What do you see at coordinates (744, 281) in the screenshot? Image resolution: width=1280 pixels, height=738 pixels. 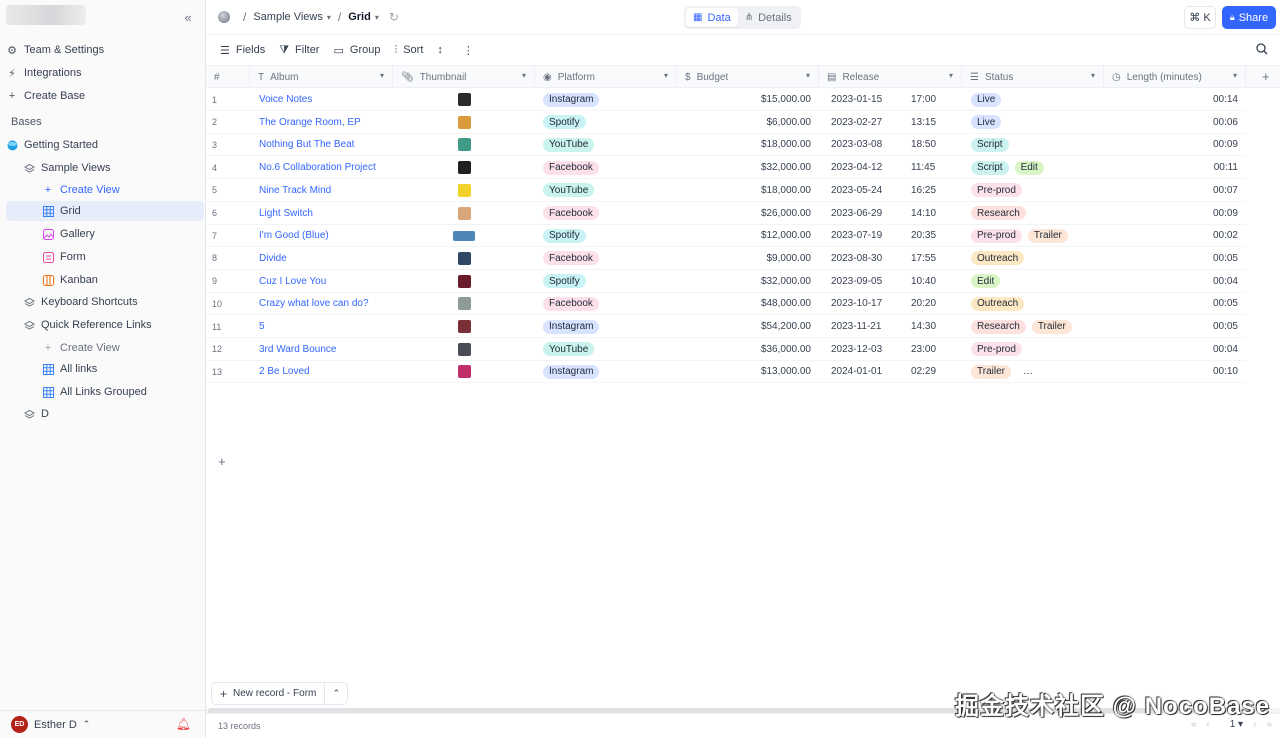 I see `budget-cell: $32,000.00` at bounding box center [744, 281].